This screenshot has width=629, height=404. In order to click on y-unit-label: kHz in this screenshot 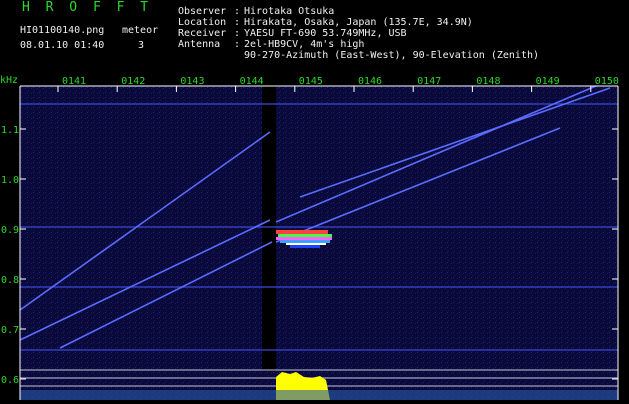, I will do `click(9, 80)`.